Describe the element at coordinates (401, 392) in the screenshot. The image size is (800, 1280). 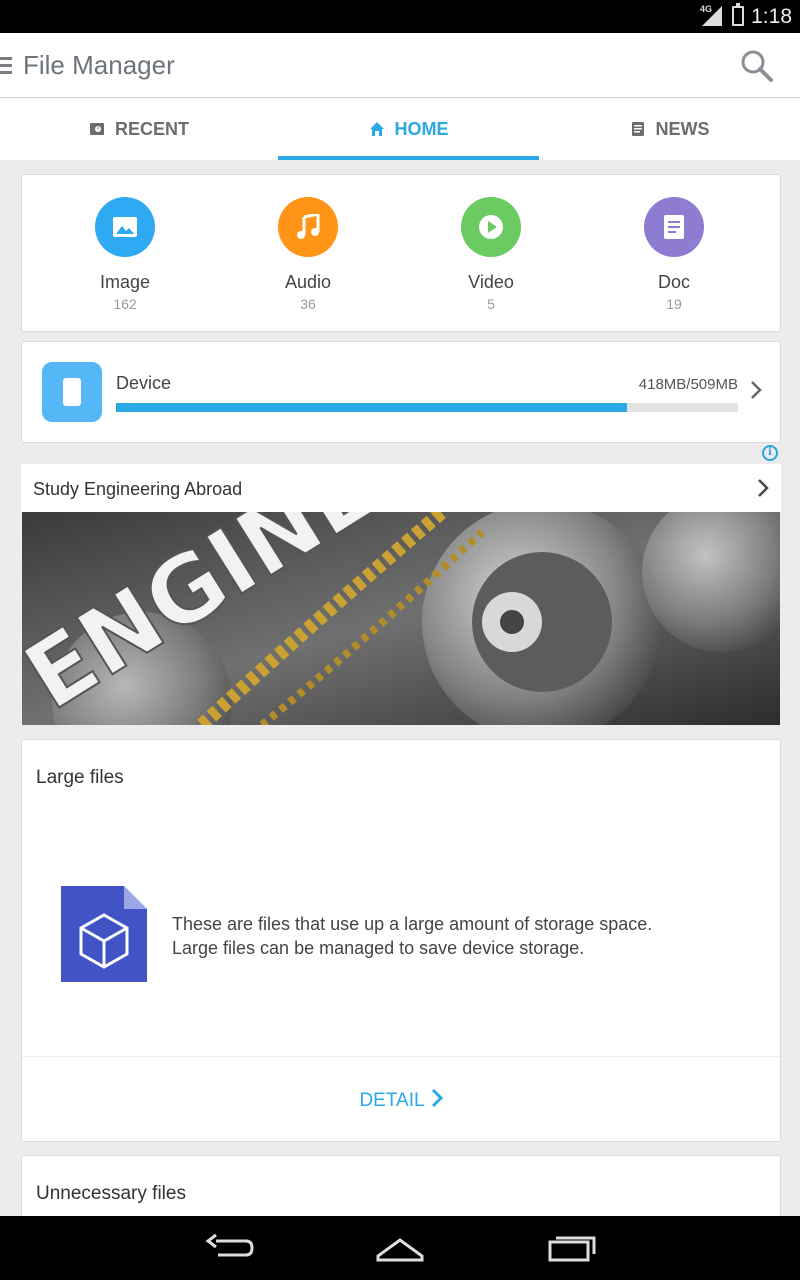
I see `storage-card: Device 418MB/509MB` at that location.